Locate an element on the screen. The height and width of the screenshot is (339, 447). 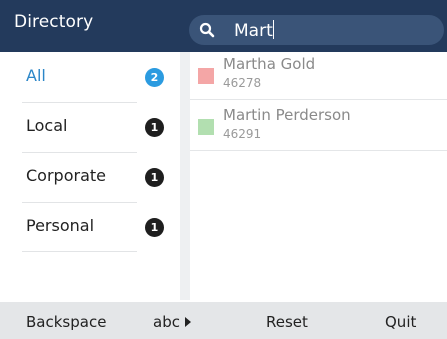
category-label: All is located at coordinates (36, 75).